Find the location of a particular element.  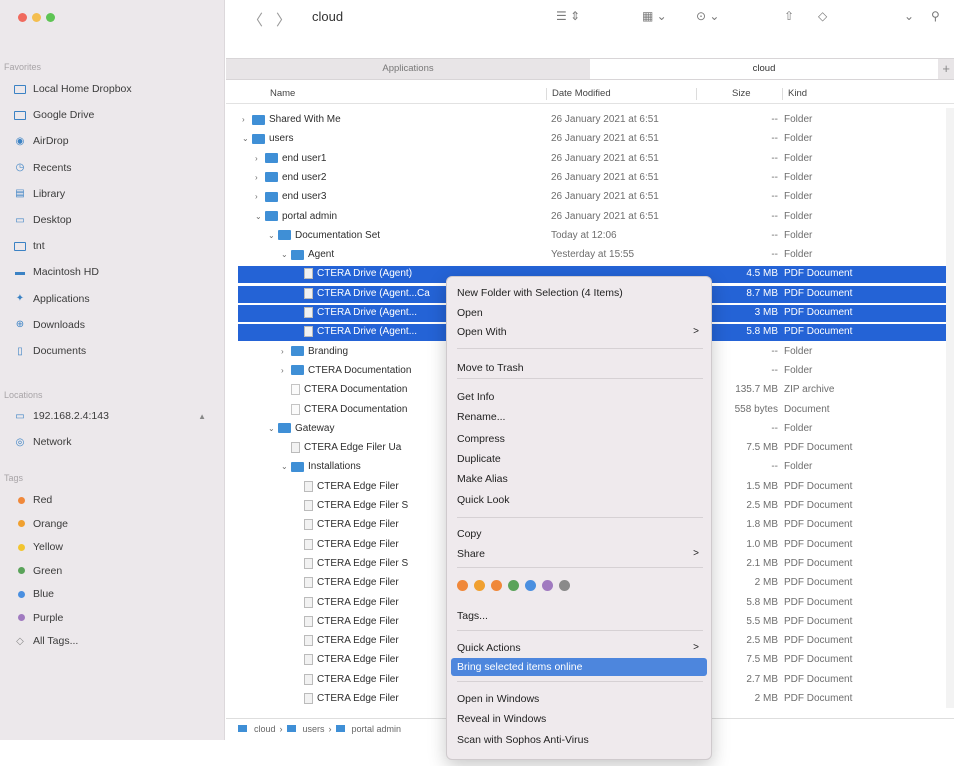

row-name-cell: CTERA Edge Filer is located at coordinates (346, 525).